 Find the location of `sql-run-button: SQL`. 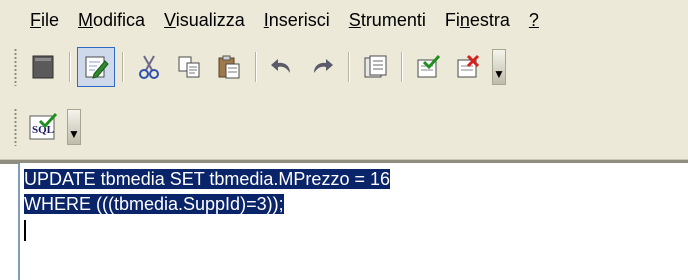

sql-run-button: SQL is located at coordinates (43, 127).